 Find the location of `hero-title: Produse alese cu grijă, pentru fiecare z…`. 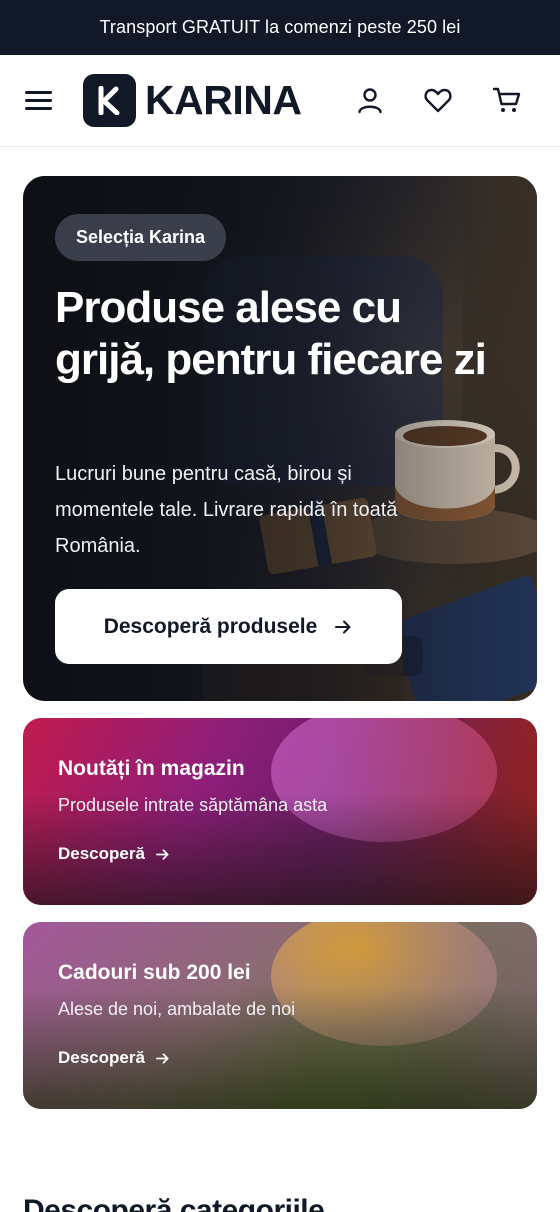

hero-title: Produse alese cu grijă, pentru fiecare z… is located at coordinates (271, 333).